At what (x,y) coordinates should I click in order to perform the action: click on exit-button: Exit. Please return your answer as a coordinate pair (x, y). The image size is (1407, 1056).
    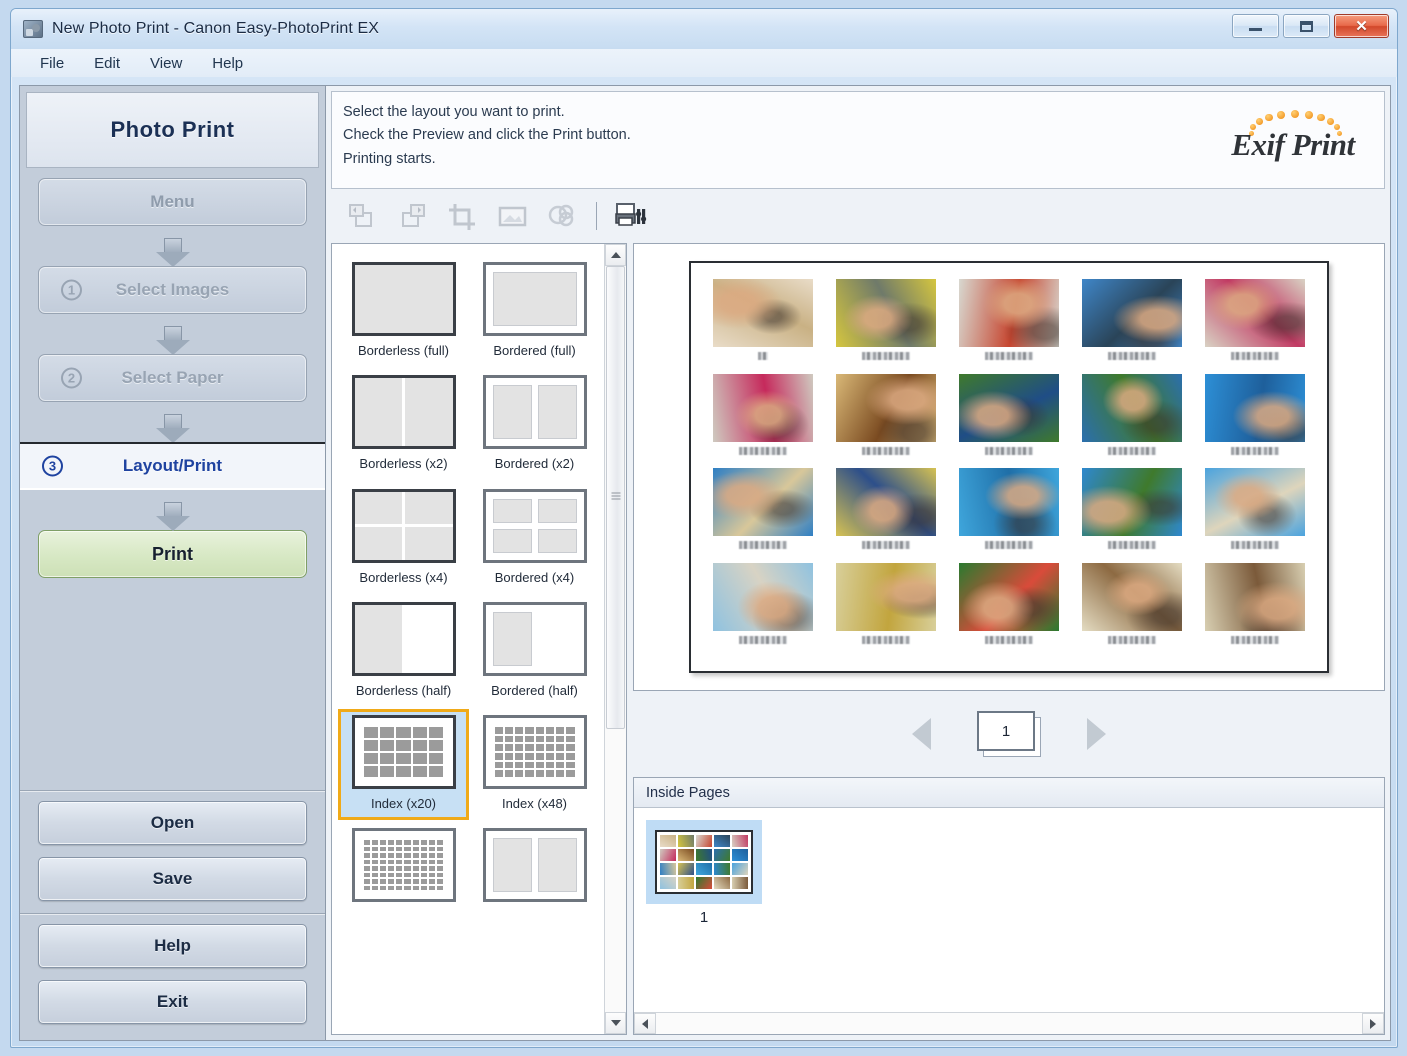
    Looking at the image, I should click on (172, 1002).